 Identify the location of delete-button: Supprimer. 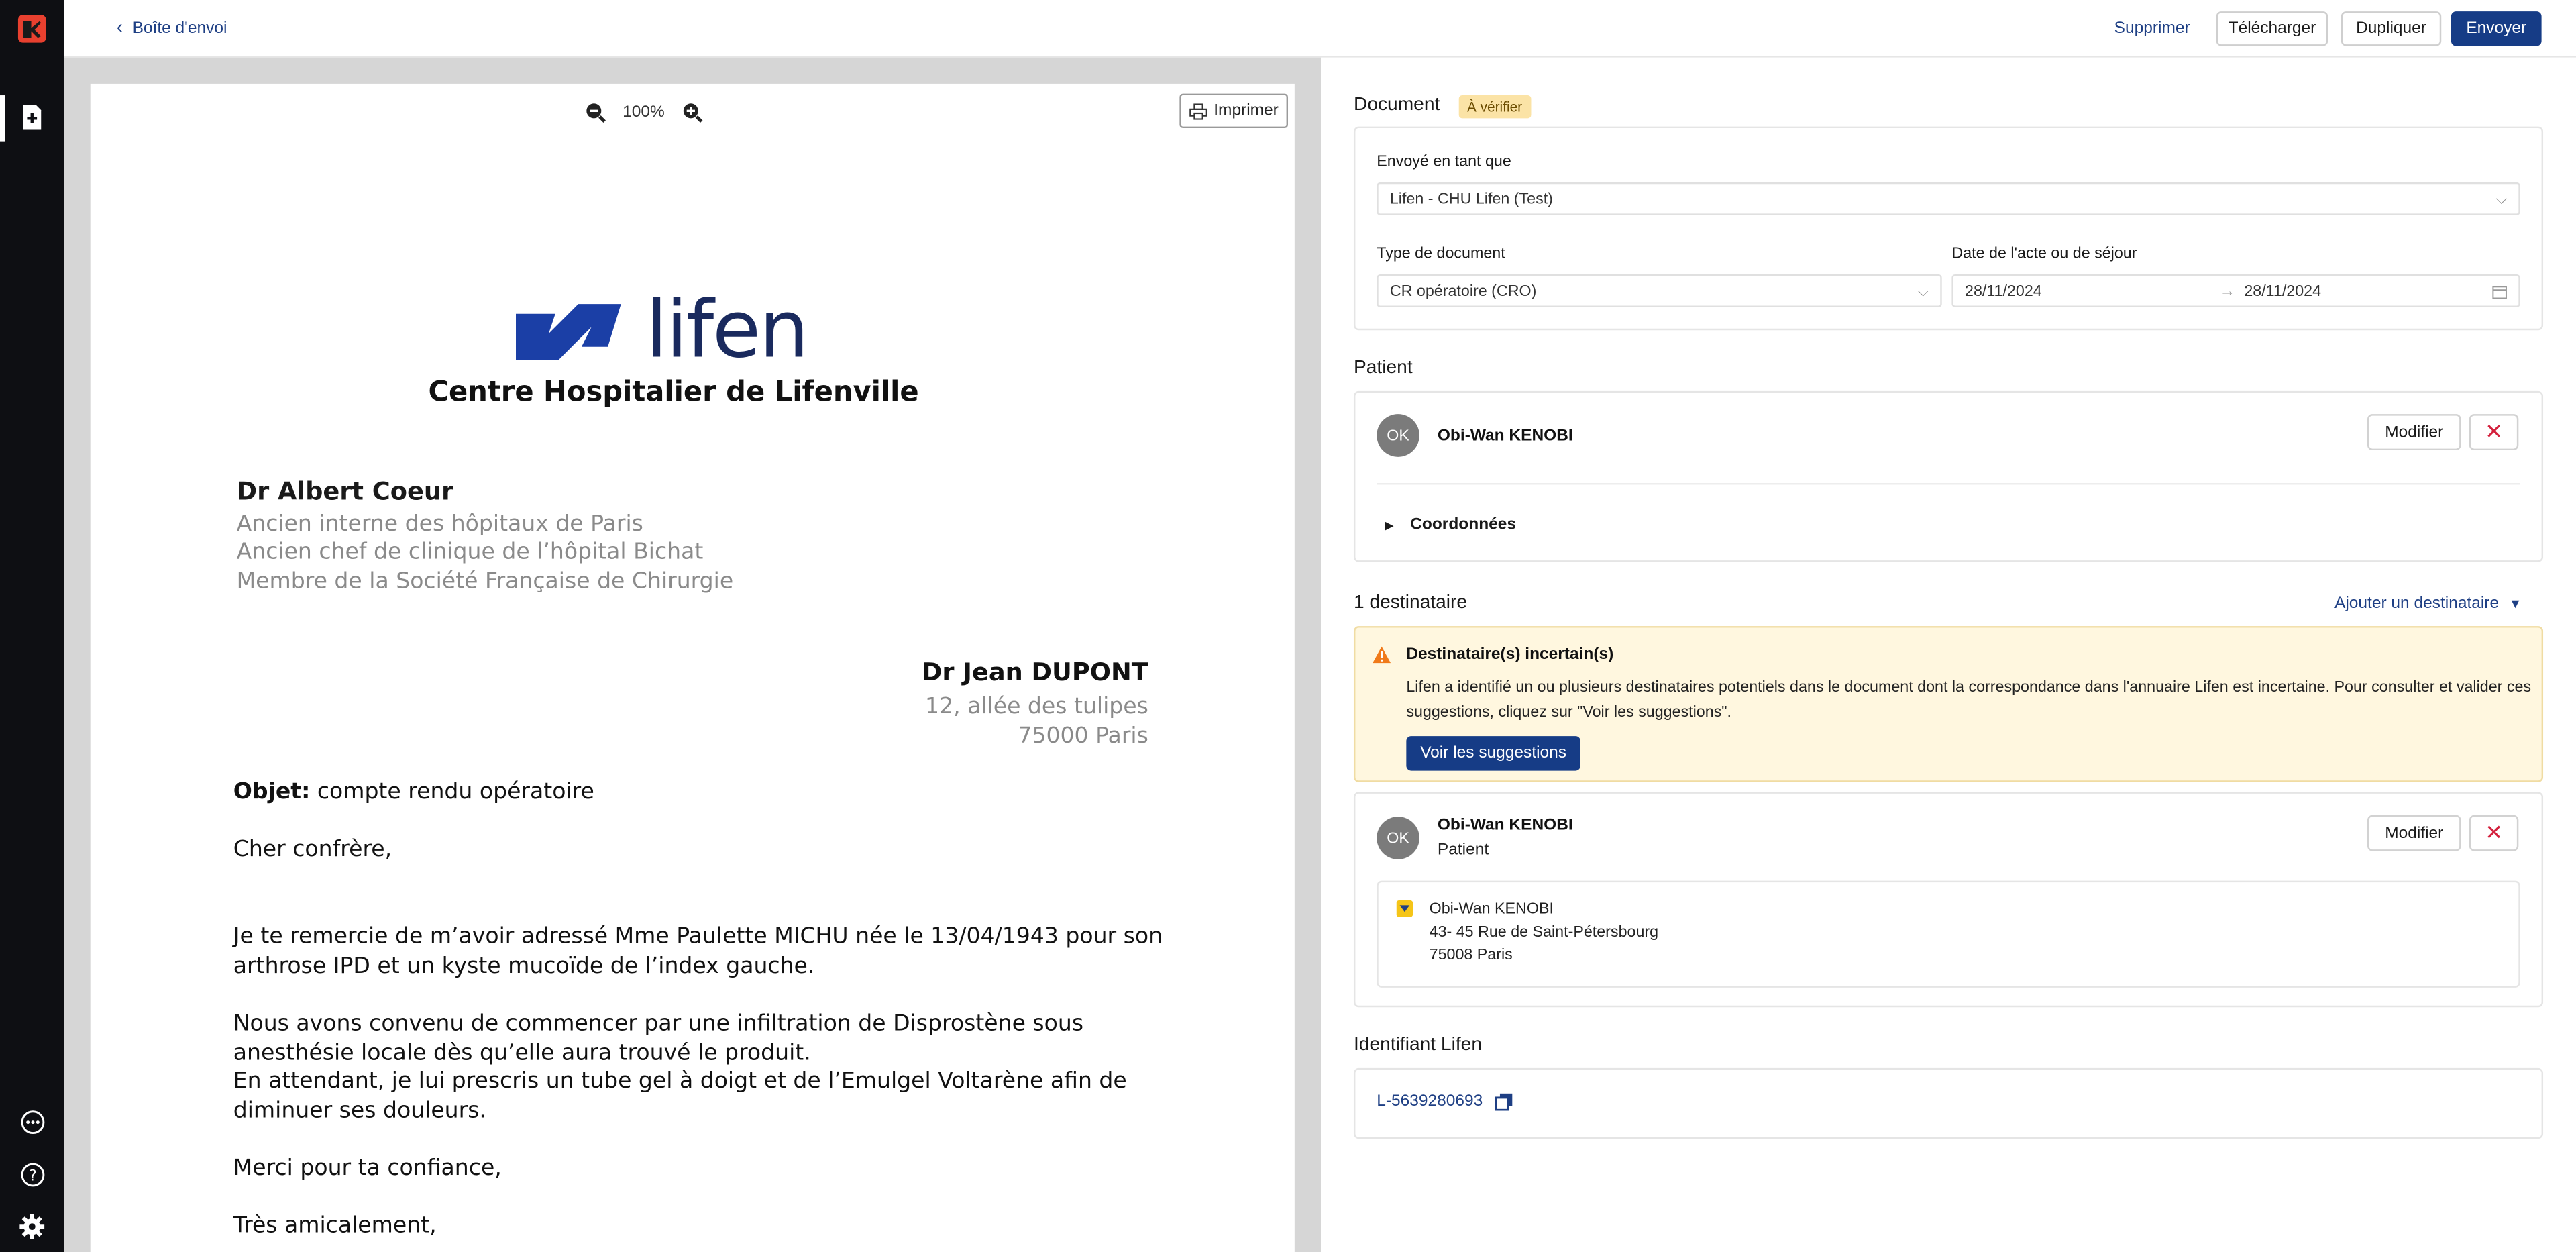
(2152, 28).